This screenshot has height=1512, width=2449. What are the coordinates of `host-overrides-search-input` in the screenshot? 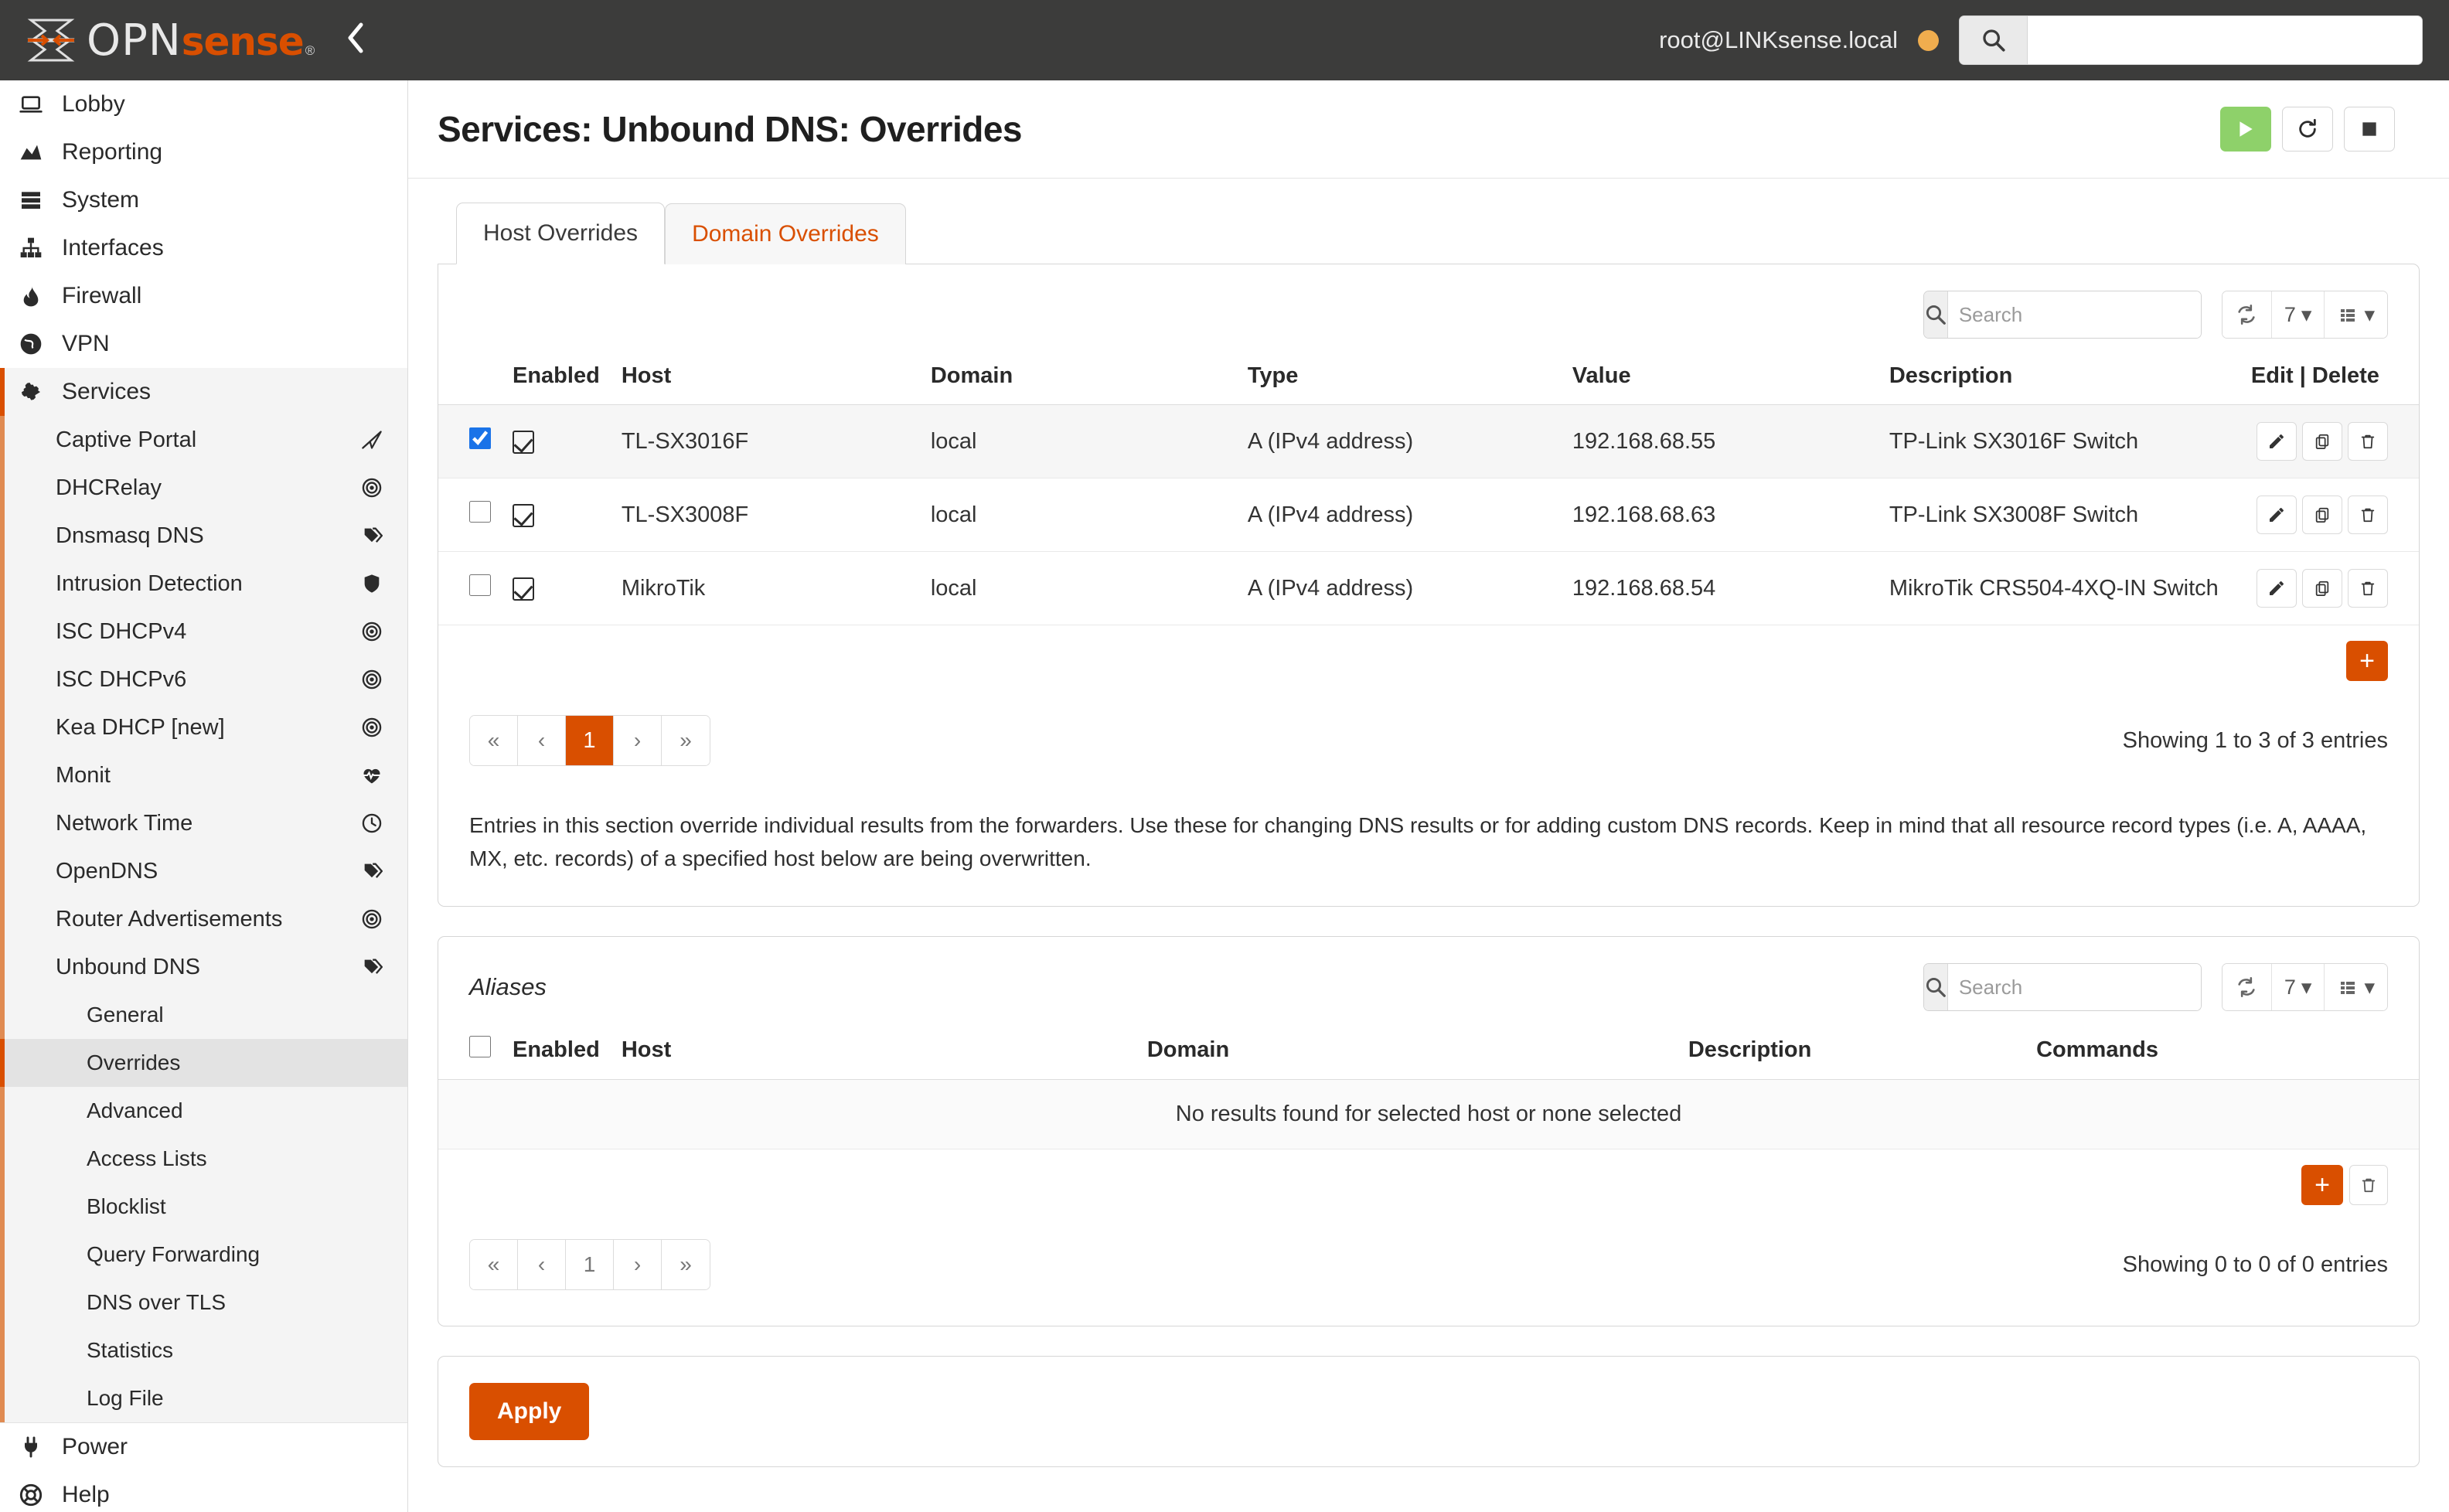 It's located at (2074, 314).